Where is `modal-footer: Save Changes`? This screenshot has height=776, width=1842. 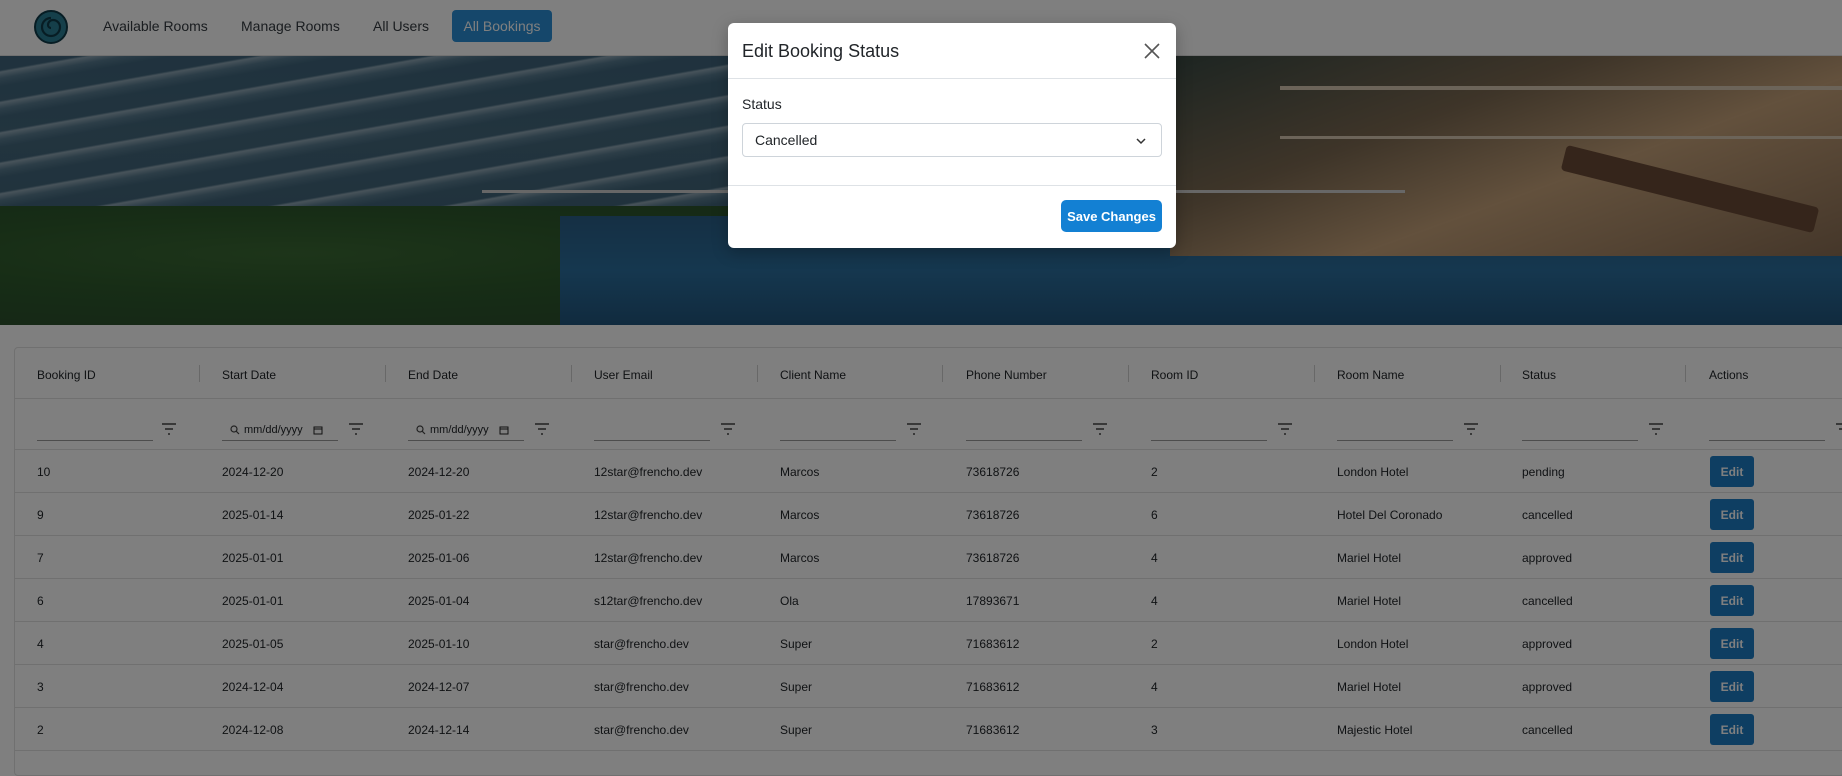 modal-footer: Save Changes is located at coordinates (952, 216).